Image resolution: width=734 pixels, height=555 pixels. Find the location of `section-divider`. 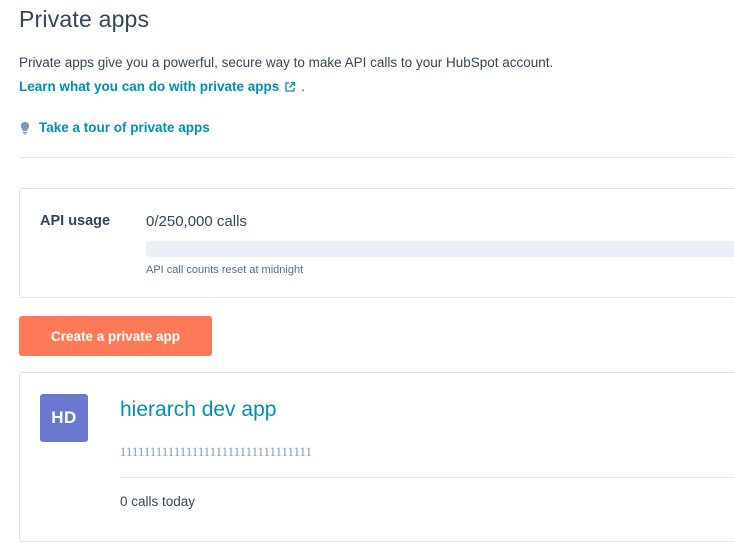

section-divider is located at coordinates (376, 157).